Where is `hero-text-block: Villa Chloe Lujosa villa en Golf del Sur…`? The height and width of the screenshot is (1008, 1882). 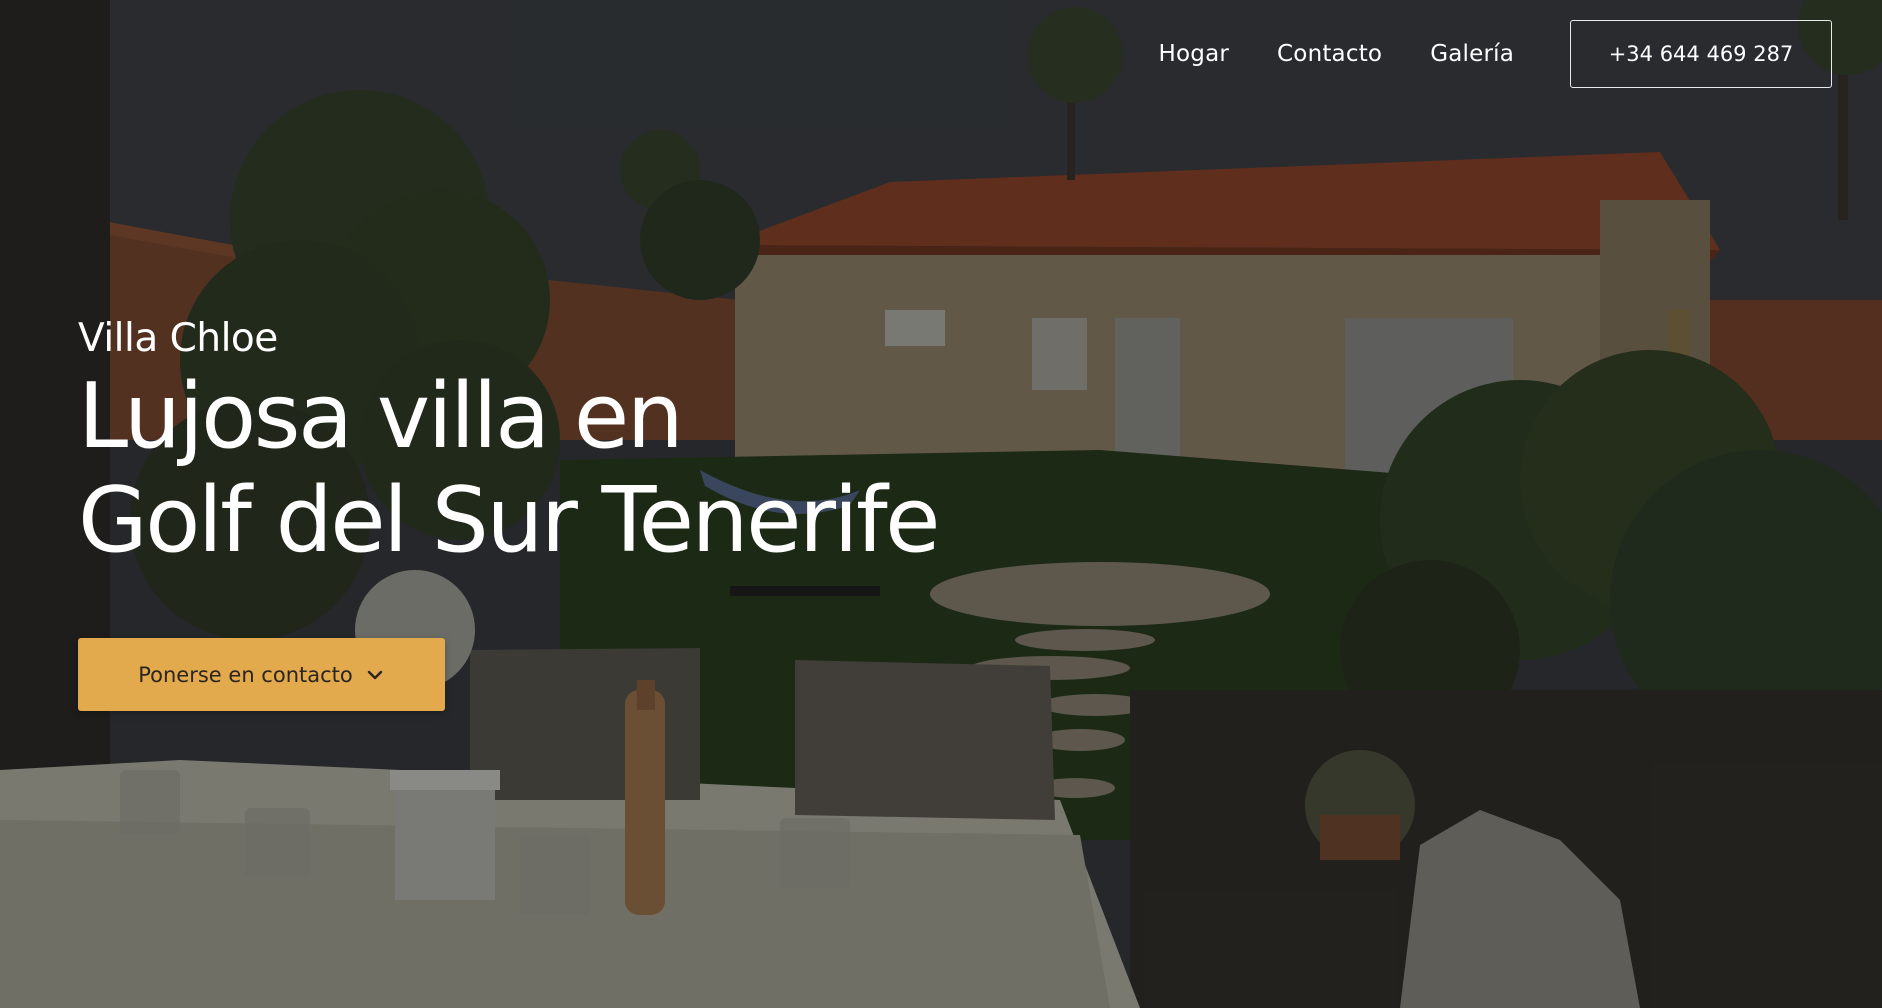
hero-text-block: Villa Chloe Lujosa villa en Golf del Sur… is located at coordinates (509, 444).